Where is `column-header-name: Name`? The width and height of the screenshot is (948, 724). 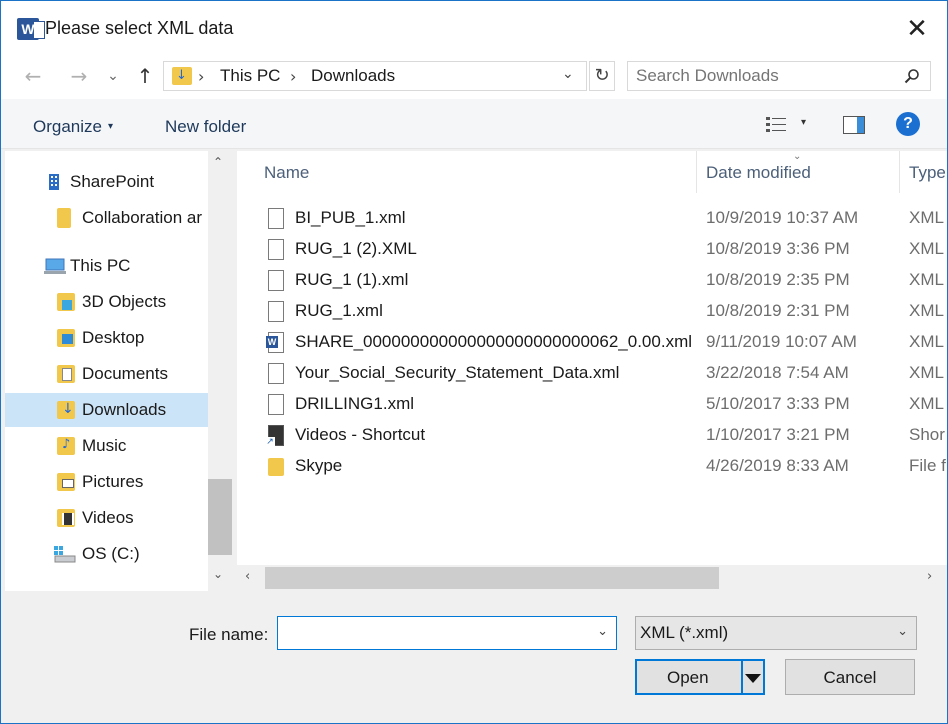
column-header-name: Name is located at coordinates (286, 173).